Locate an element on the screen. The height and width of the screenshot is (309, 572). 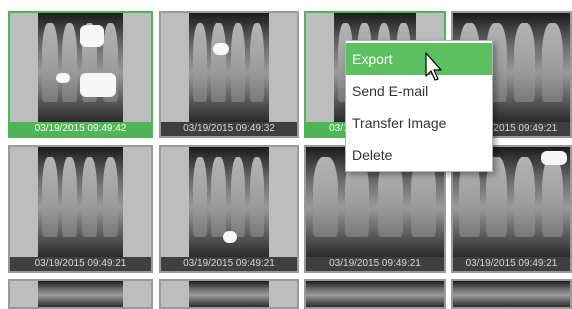
arrow-pointer-icon is located at coordinates (433, 66).